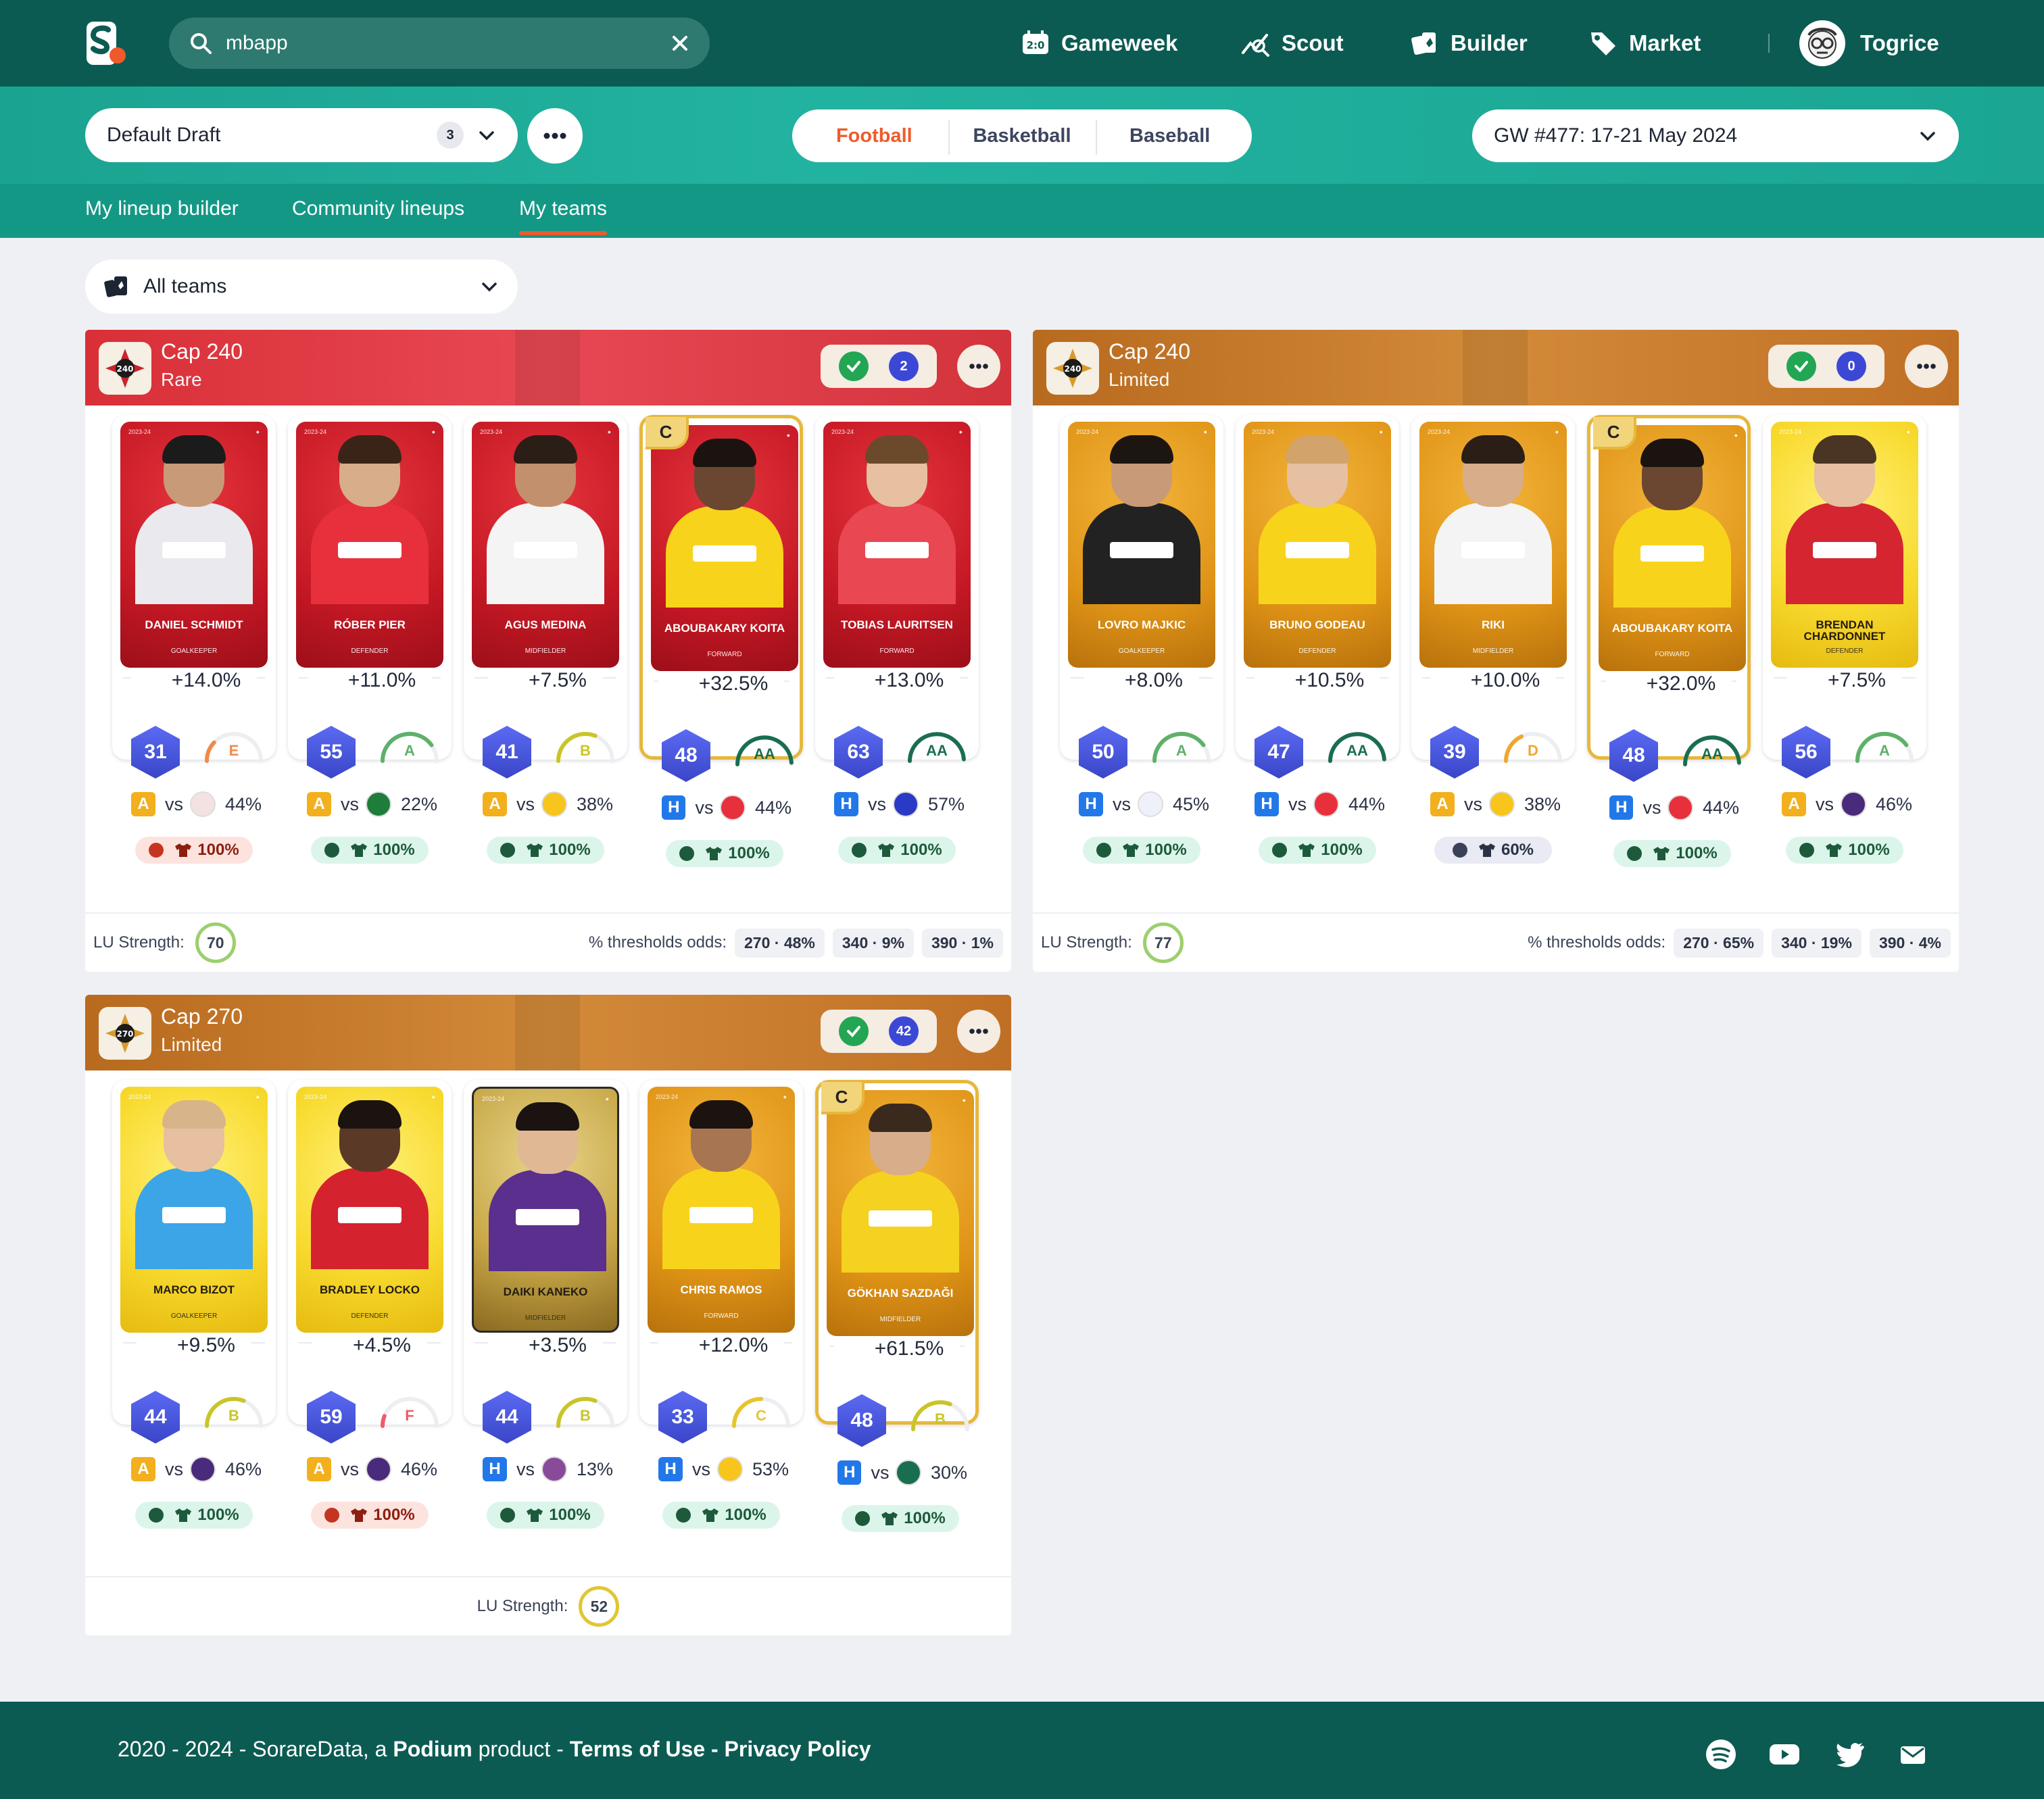 The image size is (2044, 1799). Describe the element at coordinates (1317, 681) in the screenshot. I see `bonus-row: +10.5%` at that location.